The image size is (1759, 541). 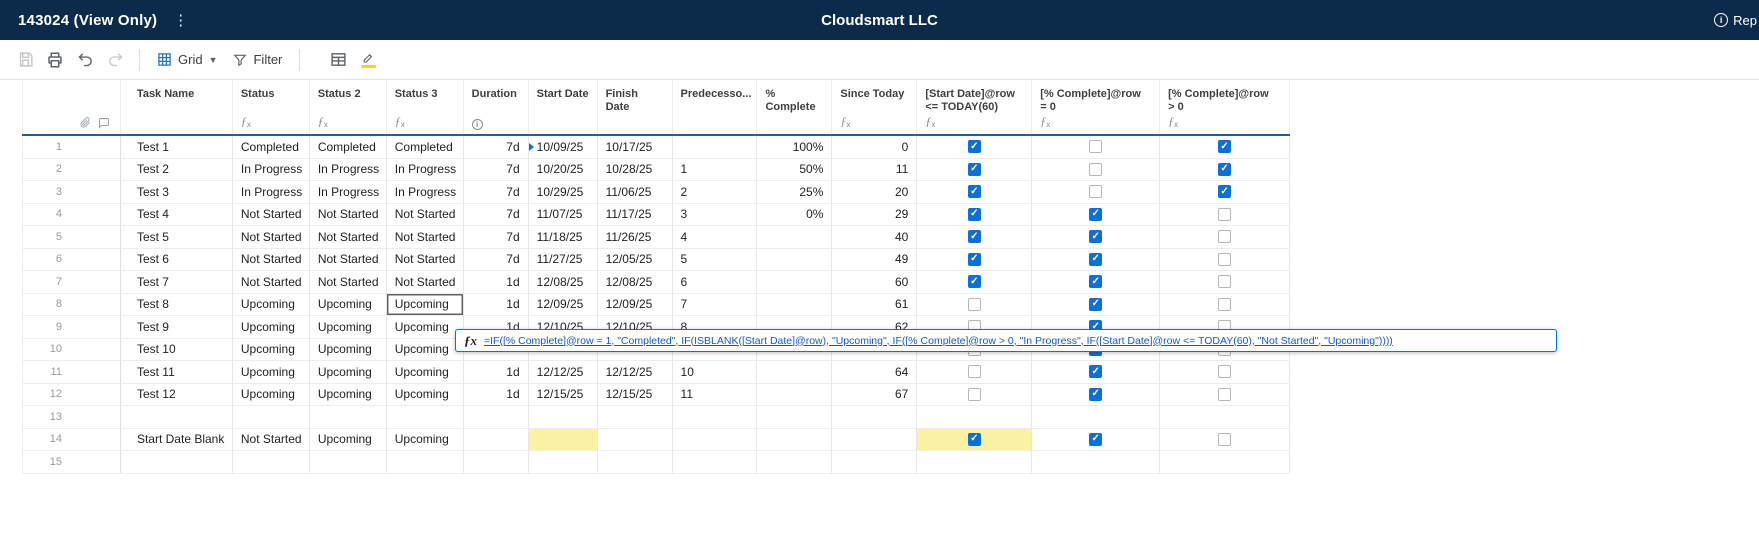 What do you see at coordinates (338, 60) in the screenshot?
I see `sheet-summary-button` at bounding box center [338, 60].